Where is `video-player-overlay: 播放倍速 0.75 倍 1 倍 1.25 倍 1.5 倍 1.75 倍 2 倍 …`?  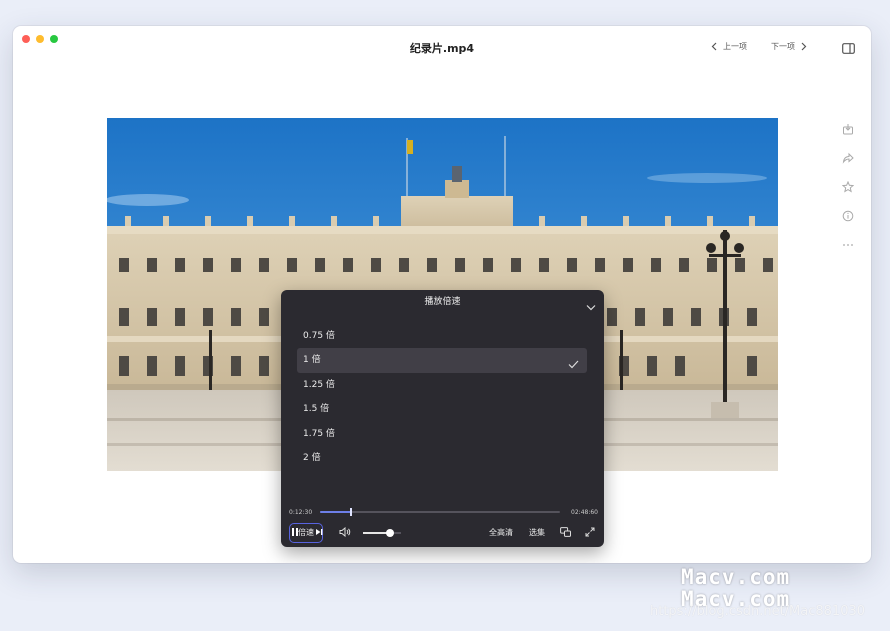 video-player-overlay: 播放倍速 0.75 倍 1 倍 1.25 倍 1.5 倍 1.75 倍 2 倍 … is located at coordinates (442, 418).